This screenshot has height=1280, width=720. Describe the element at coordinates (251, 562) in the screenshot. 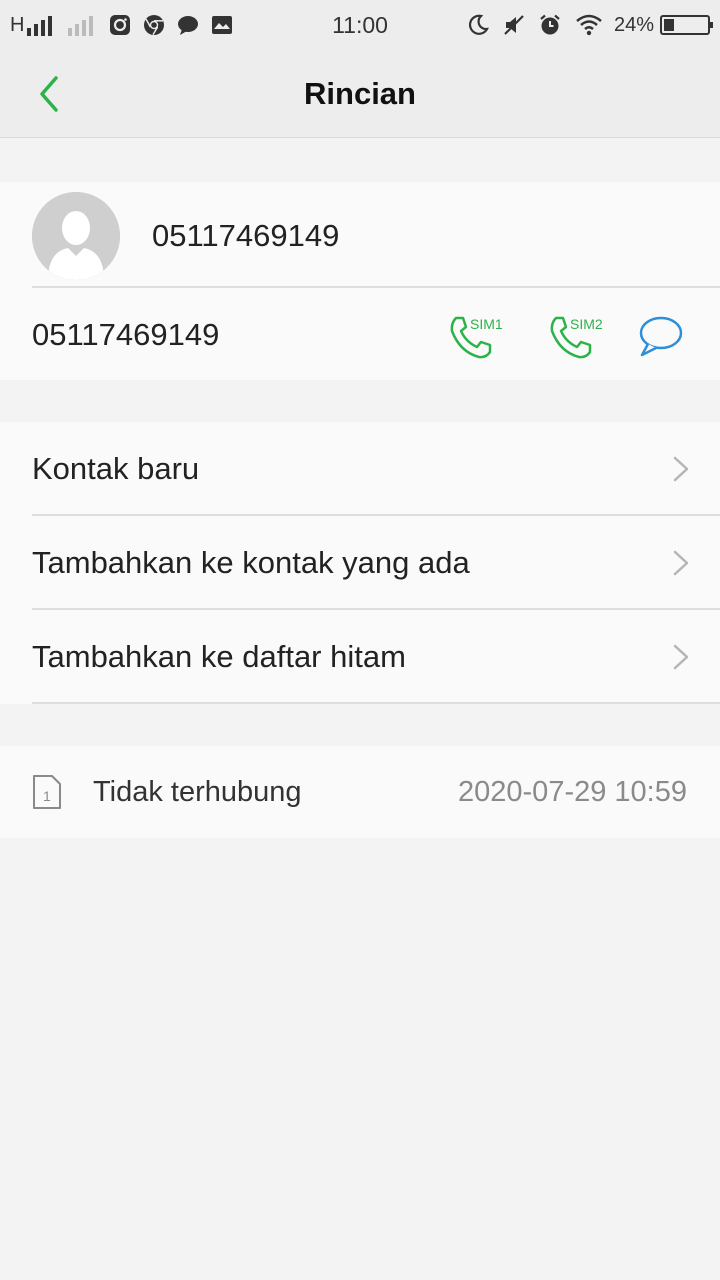

I see `action-label: Tambahkan ke kontak yang ada` at that location.